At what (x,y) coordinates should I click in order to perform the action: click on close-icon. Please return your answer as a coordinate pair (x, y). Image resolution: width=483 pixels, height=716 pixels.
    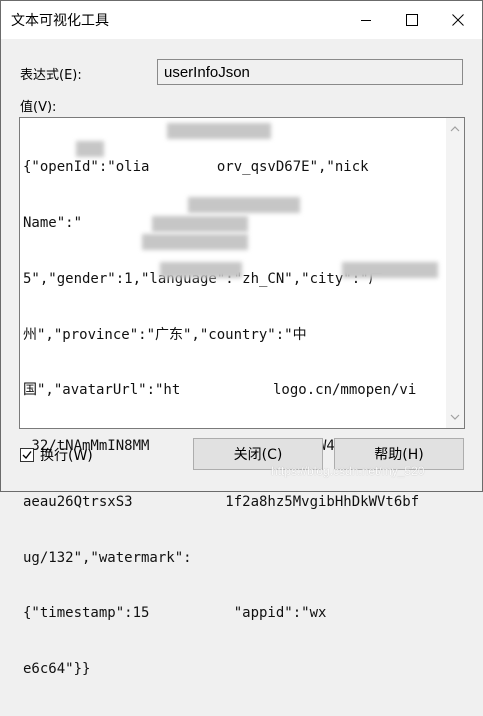
    Looking at the image, I should click on (458, 20).